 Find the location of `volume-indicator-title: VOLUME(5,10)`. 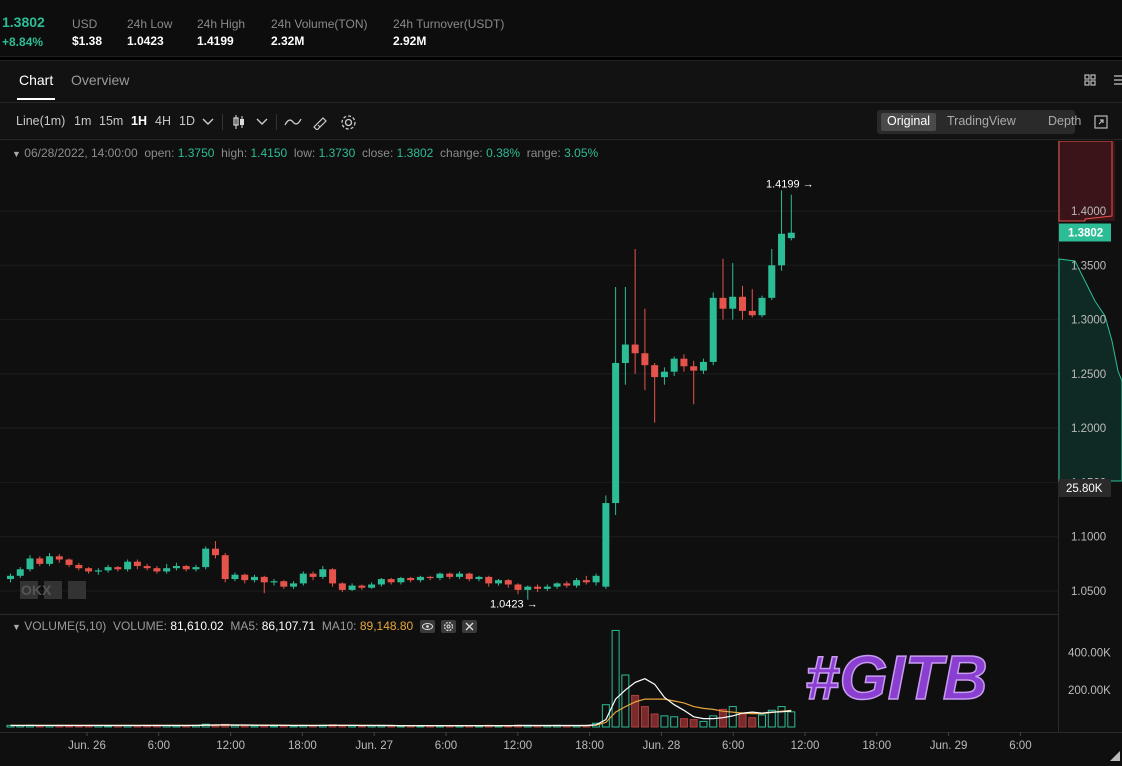

volume-indicator-title: VOLUME(5,10) is located at coordinates (65, 626).